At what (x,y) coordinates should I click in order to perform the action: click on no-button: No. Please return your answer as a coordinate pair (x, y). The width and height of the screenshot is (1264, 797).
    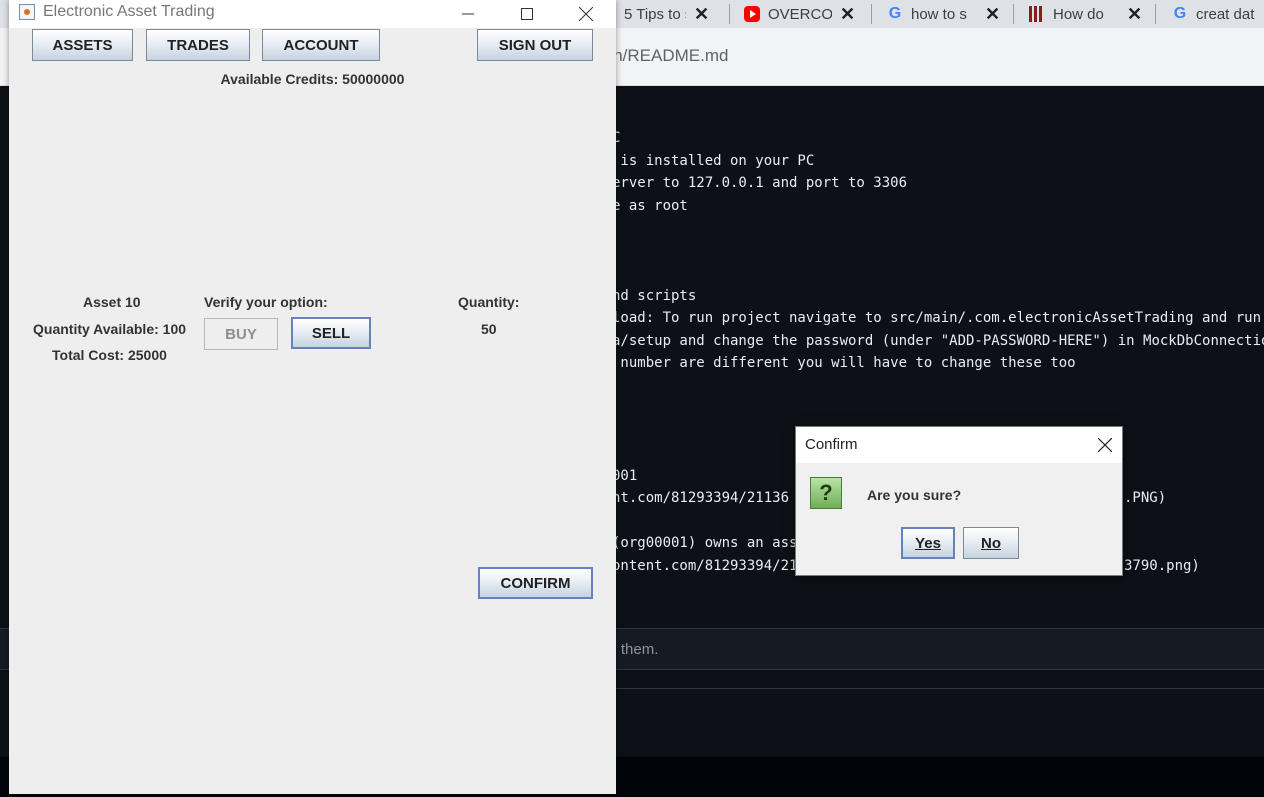
    Looking at the image, I should click on (991, 543).